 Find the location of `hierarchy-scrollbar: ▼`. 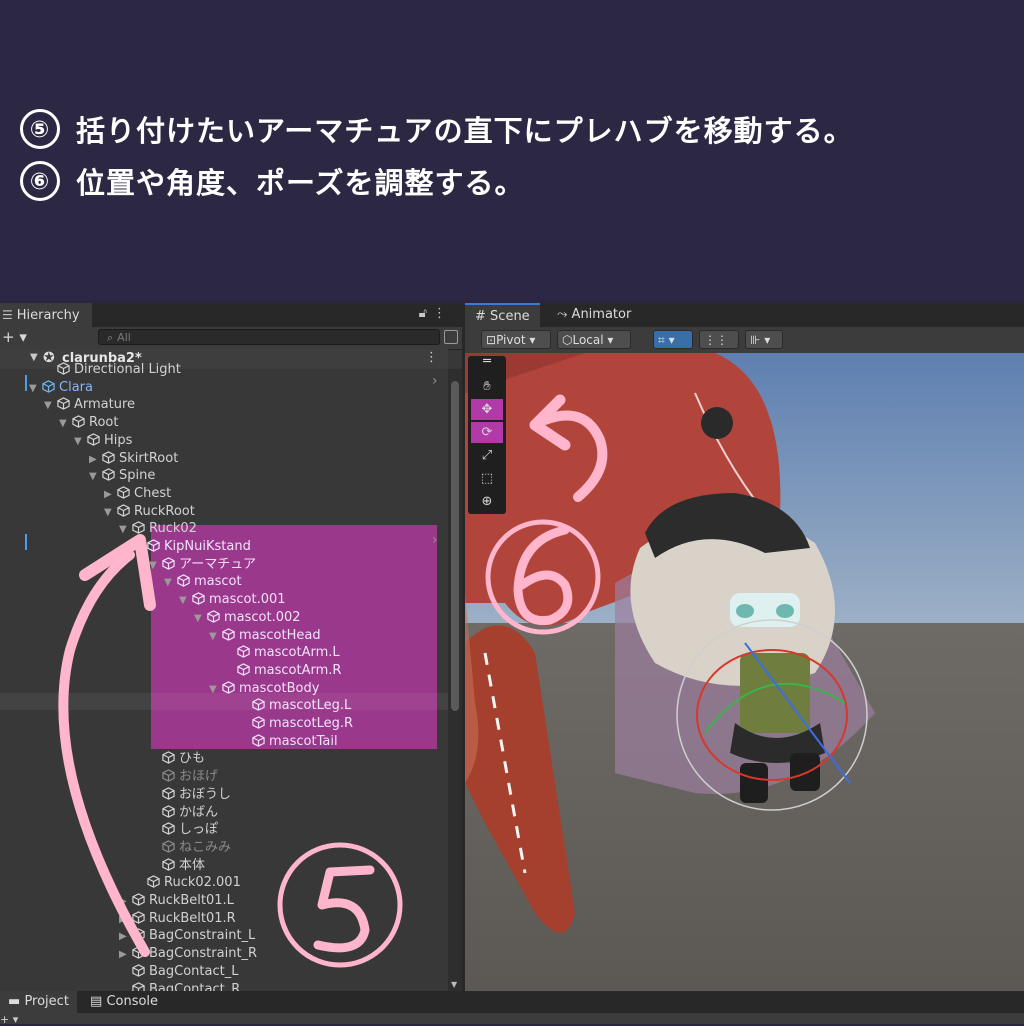

hierarchy-scrollbar: ▼ is located at coordinates (455, 680).